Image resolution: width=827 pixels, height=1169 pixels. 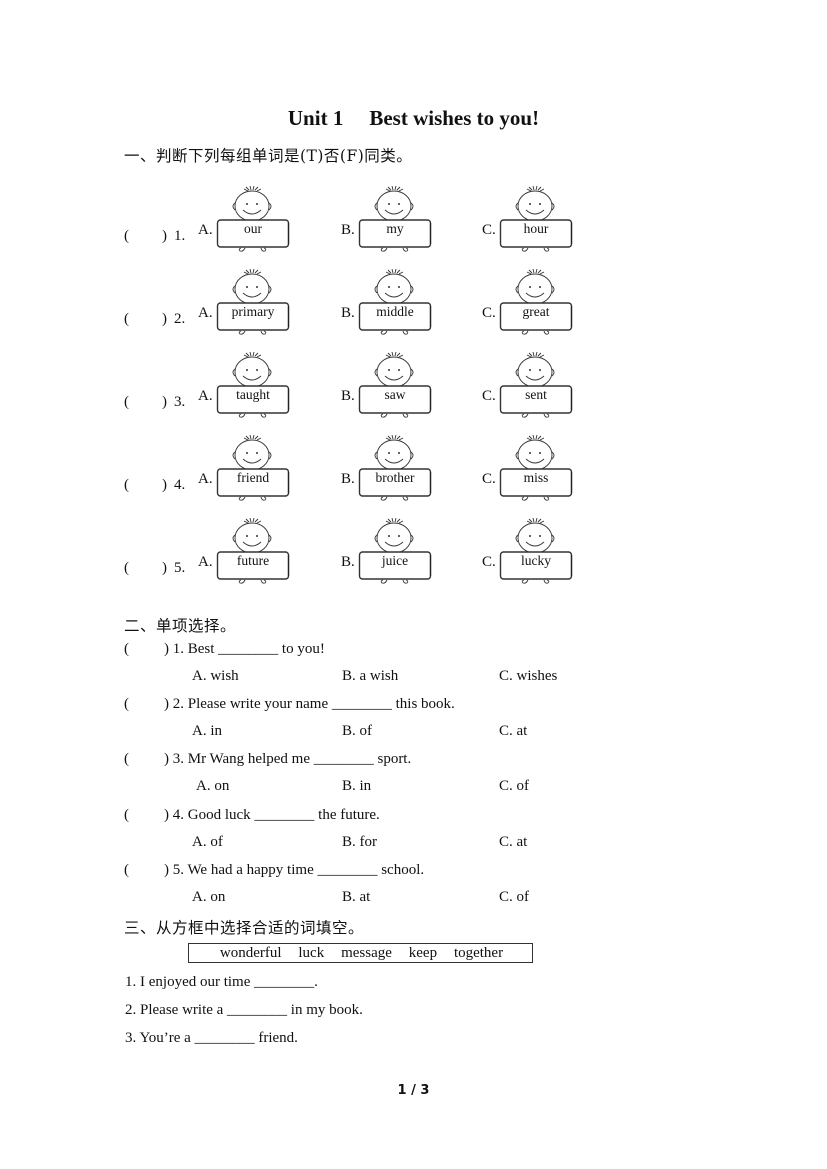 What do you see at coordinates (413, 1090) in the screenshot?
I see `page-number: 1 / 3` at bounding box center [413, 1090].